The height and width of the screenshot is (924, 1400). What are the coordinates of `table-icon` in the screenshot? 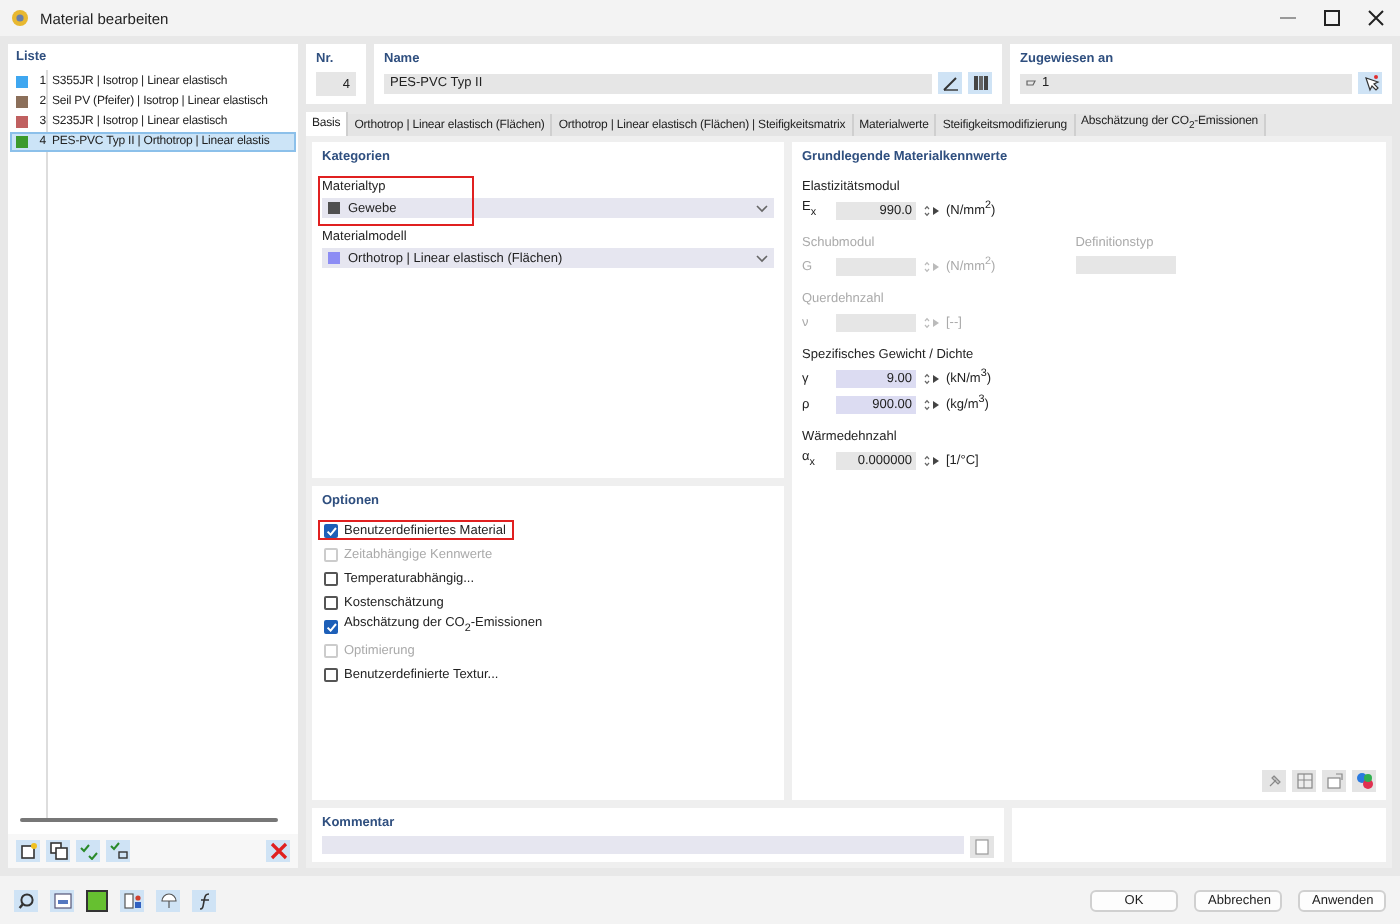 It's located at (1304, 781).